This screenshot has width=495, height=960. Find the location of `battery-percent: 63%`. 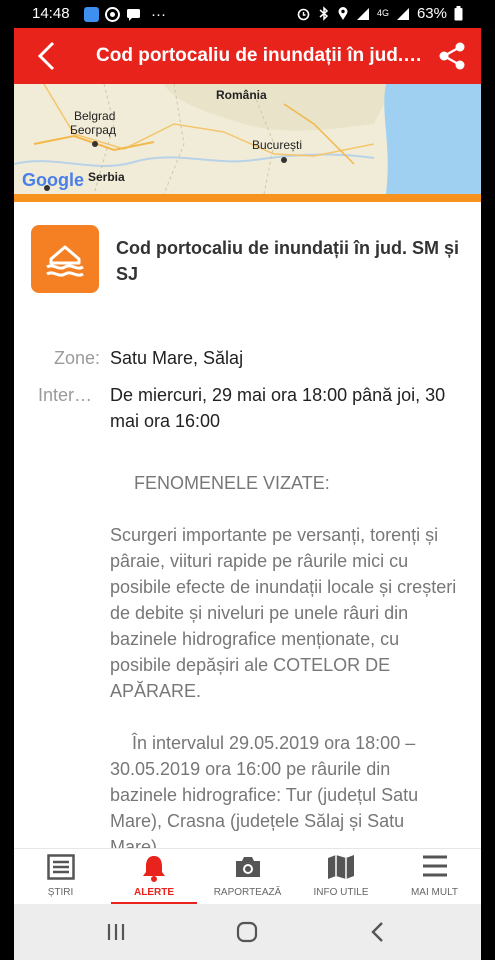

battery-percent: 63% is located at coordinates (431, 13).